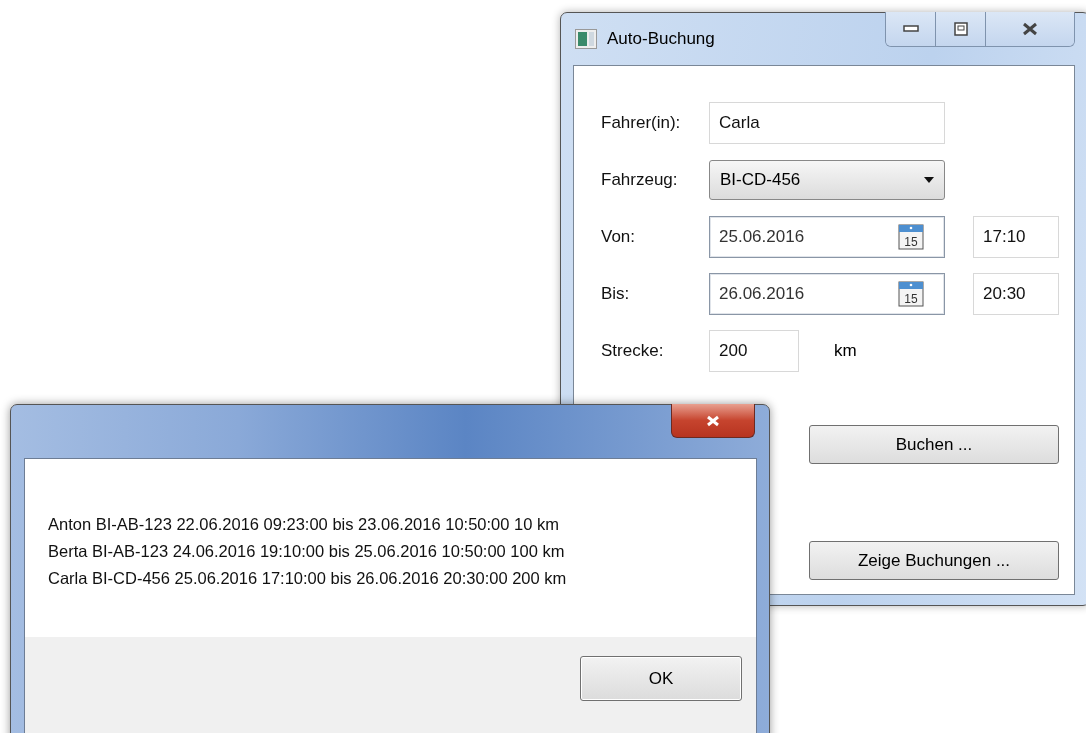 This screenshot has height=733, width=1086. Describe the element at coordinates (827, 294) in the screenshot. I see `date-picker: 26.06.2016 15` at that location.